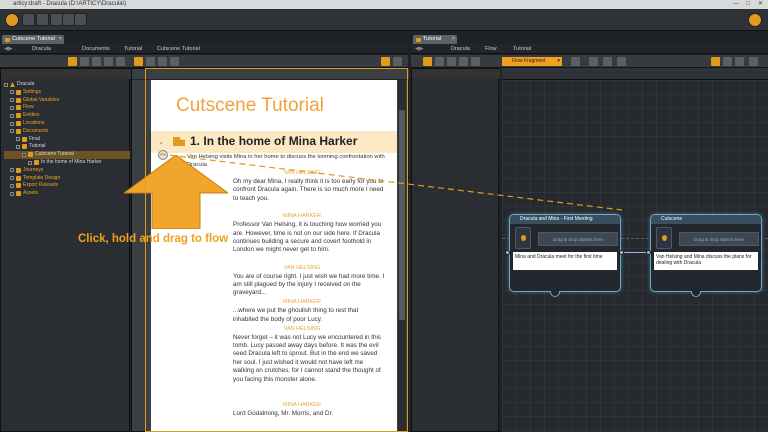 The image size is (768, 432). What do you see at coordinates (138, 61) in the screenshot?
I see `document-icon` at bounding box center [138, 61].